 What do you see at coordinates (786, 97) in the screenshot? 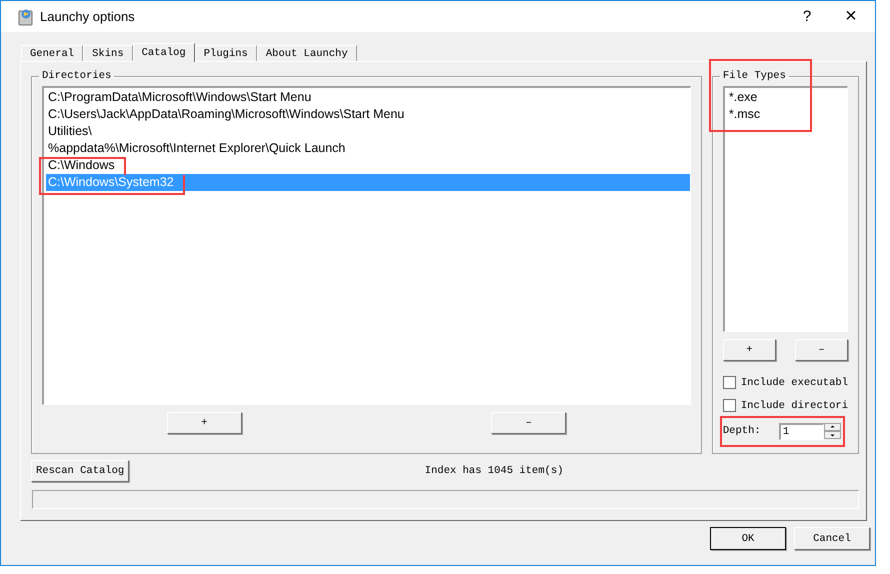
I see `list-item: *.exe` at bounding box center [786, 97].